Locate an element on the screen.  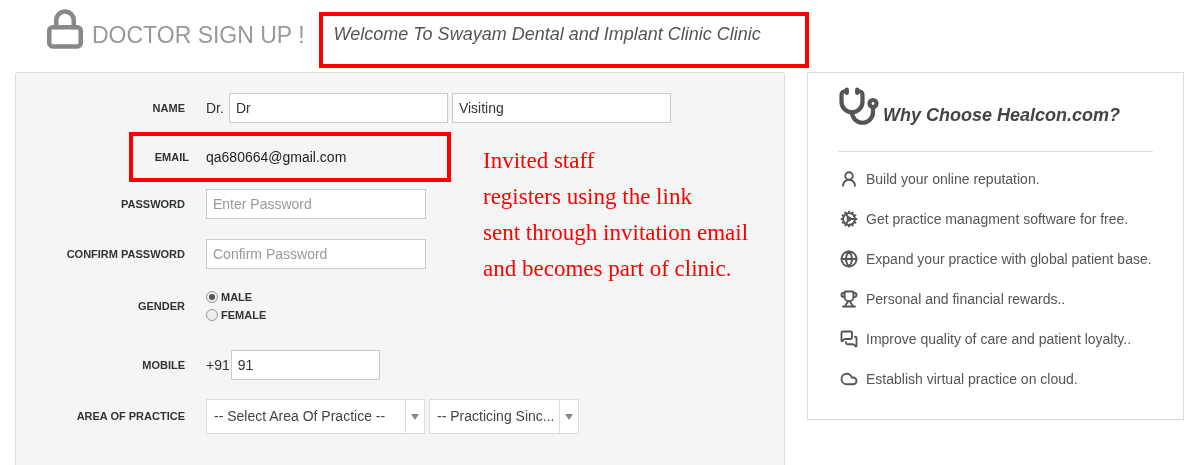
trophy-icon is located at coordinates (849, 299).